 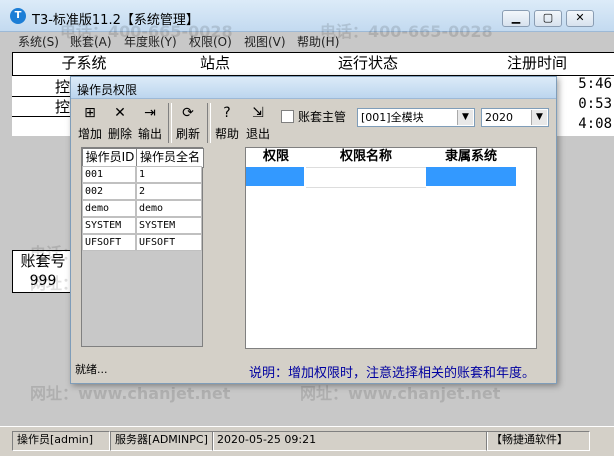 I want to click on year-select-value: 2020, so click(x=499, y=117).